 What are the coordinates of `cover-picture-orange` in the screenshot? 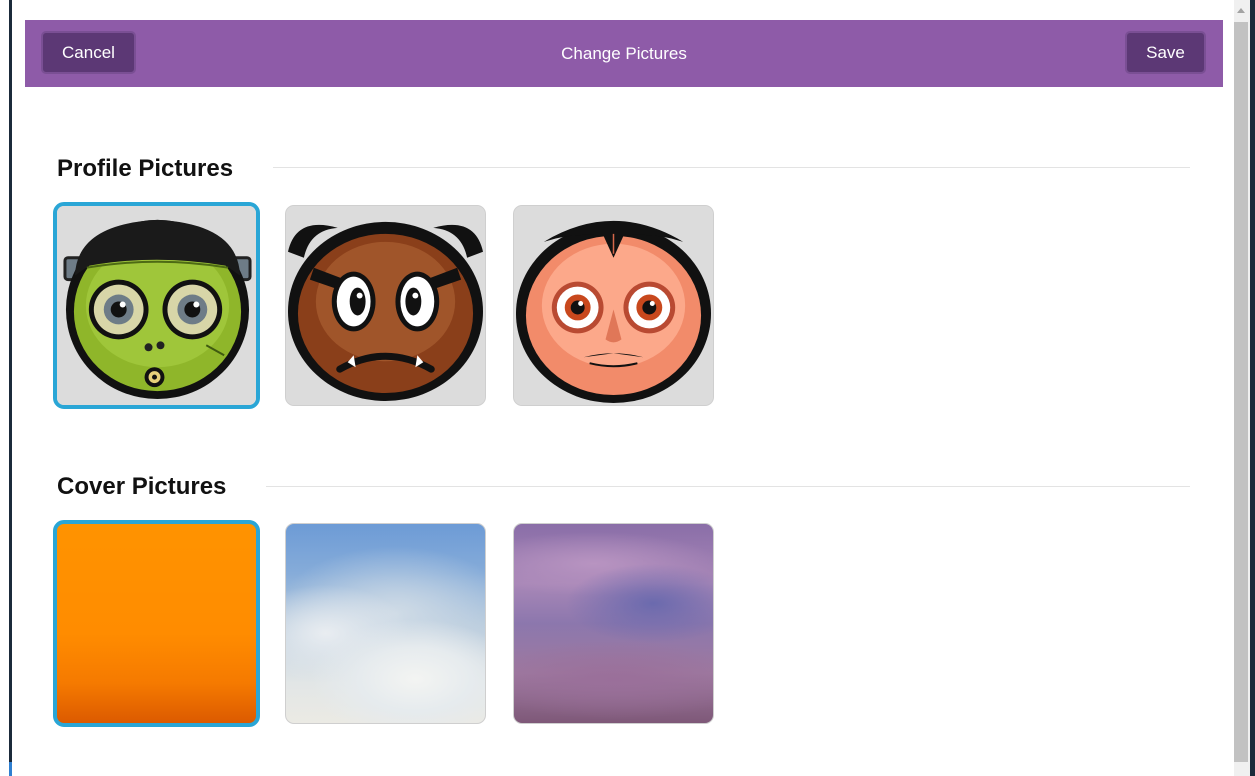 It's located at (156, 623).